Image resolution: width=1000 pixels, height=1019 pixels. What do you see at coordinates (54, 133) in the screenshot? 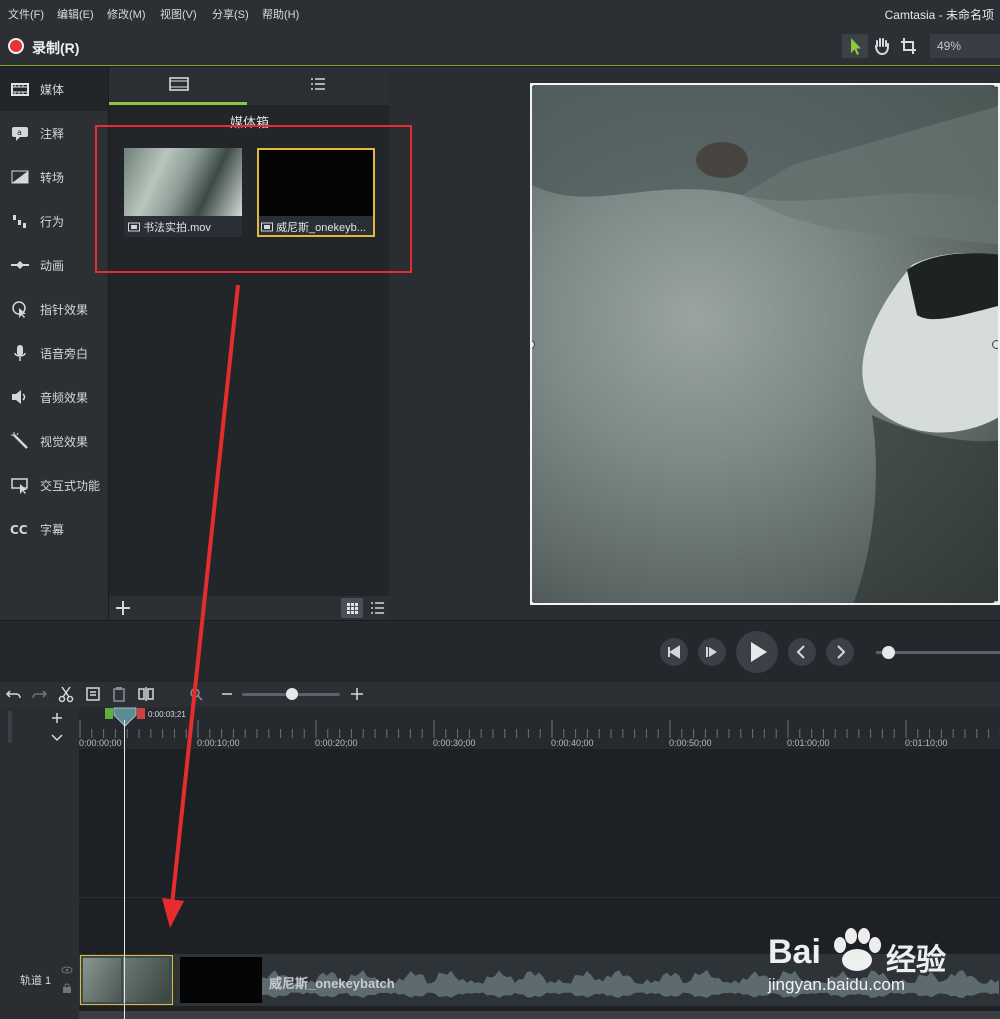
I see `rail-item-annotations: a 注释` at bounding box center [54, 133].